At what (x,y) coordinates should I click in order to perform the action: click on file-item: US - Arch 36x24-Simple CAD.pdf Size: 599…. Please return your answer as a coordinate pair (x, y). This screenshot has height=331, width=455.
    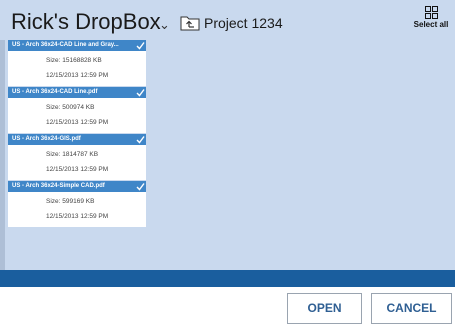
    Looking at the image, I should click on (77, 204).